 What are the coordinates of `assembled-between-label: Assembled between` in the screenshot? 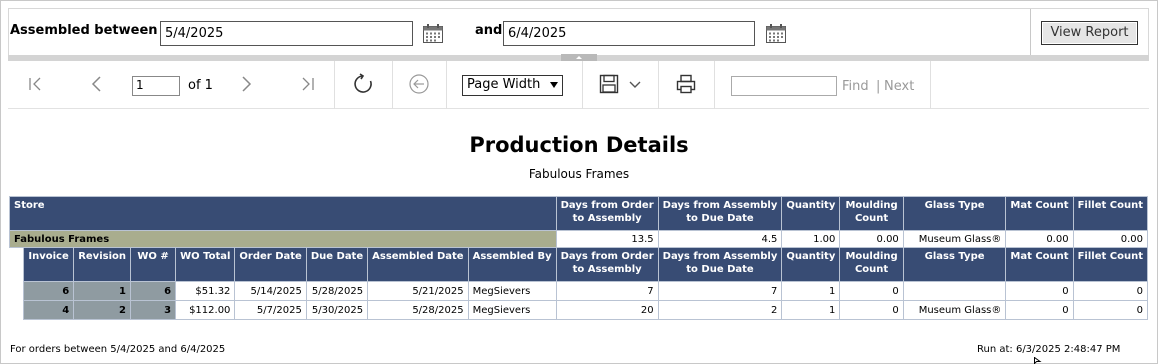 It's located at (84, 30).